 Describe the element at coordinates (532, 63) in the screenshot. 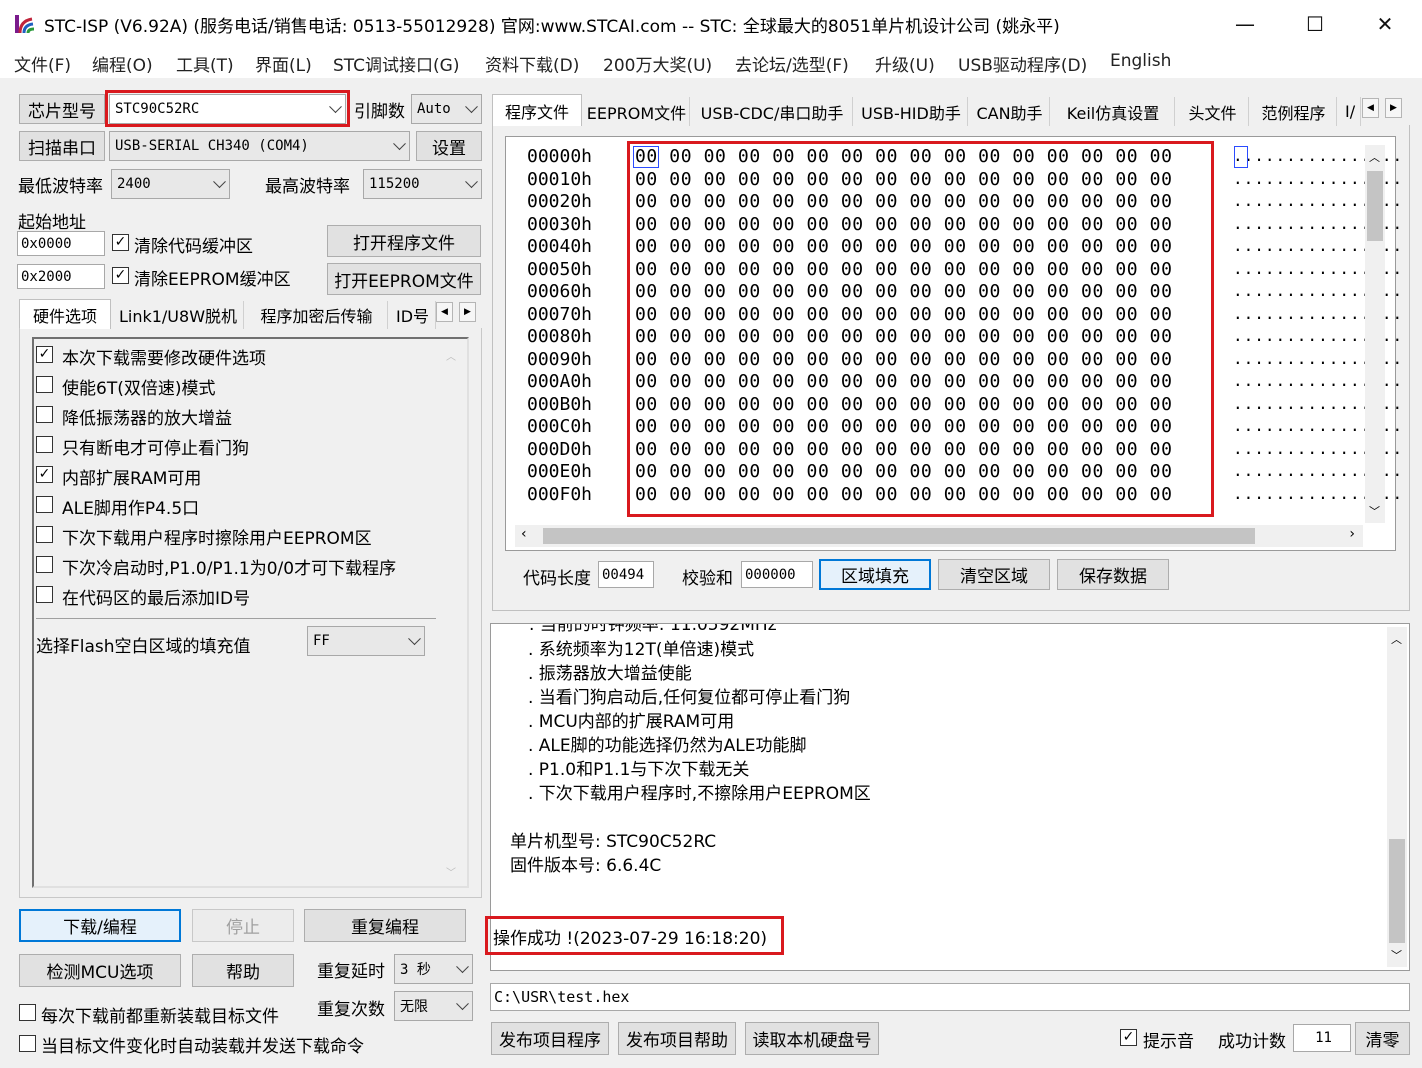

I see `menu-downloads: 资料下载(D)` at that location.